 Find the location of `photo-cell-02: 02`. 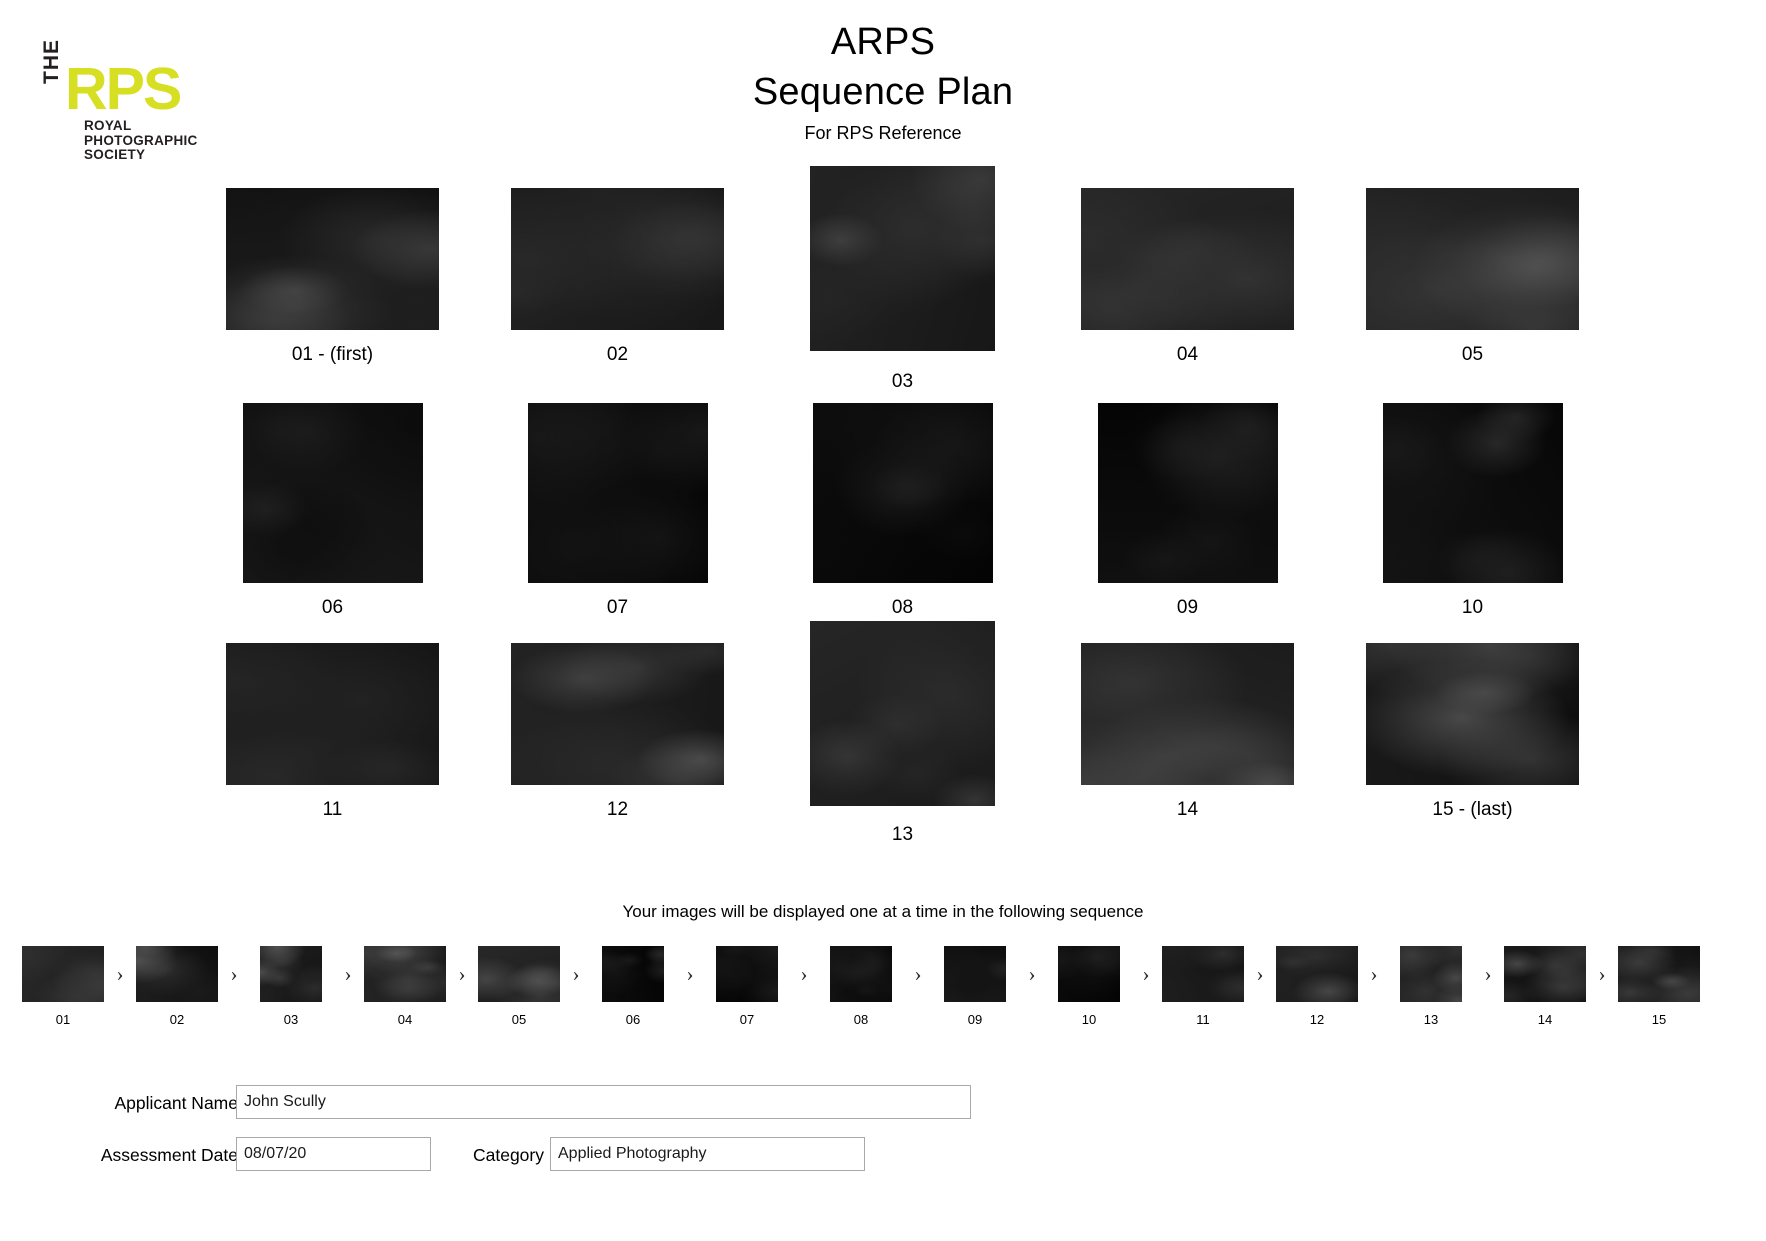

photo-cell-02: 02 is located at coordinates (617, 277).